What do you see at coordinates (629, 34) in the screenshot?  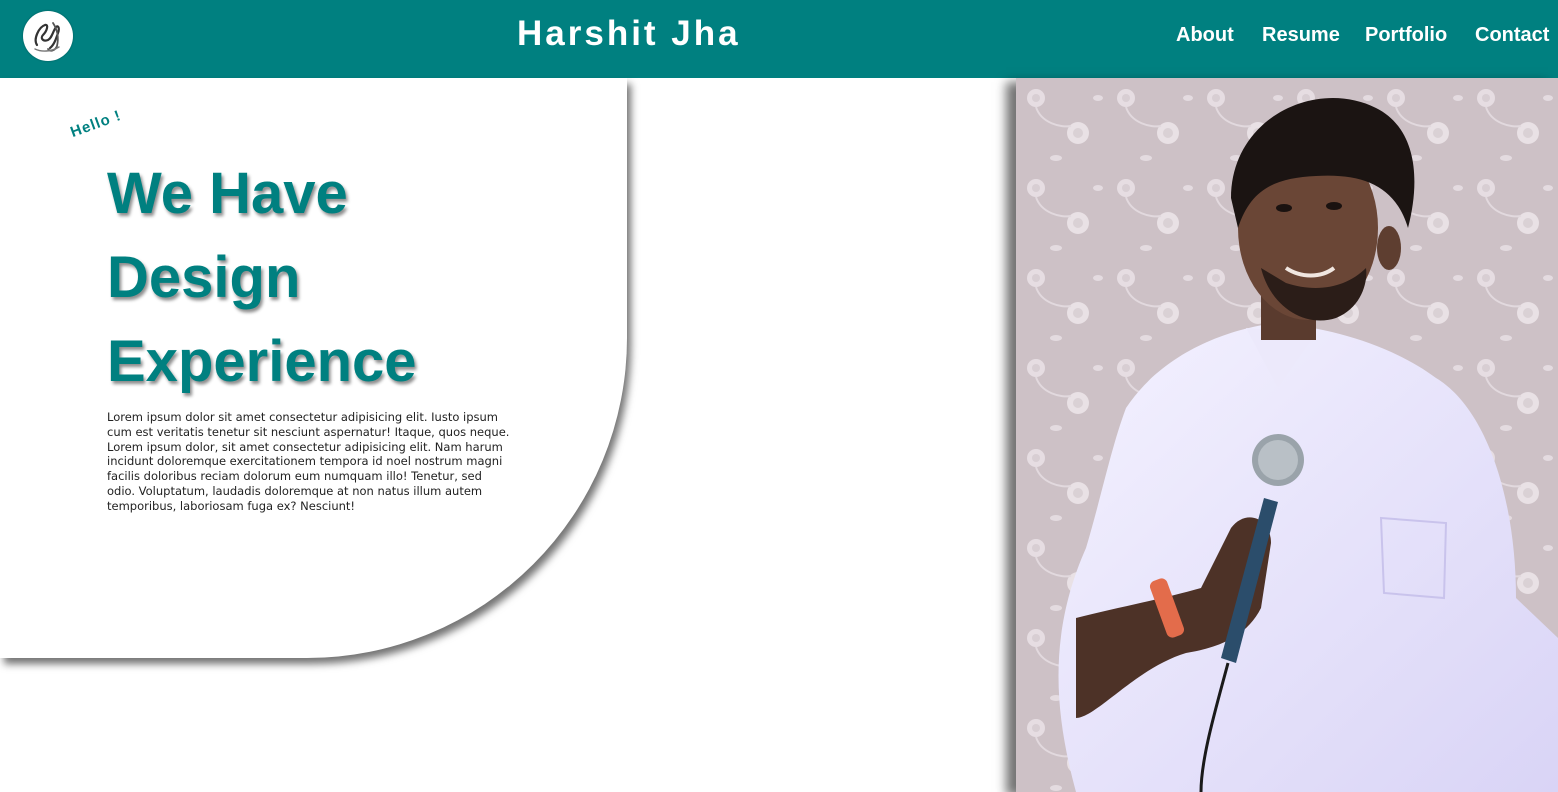 I see `brand-title: Harshit Jha` at bounding box center [629, 34].